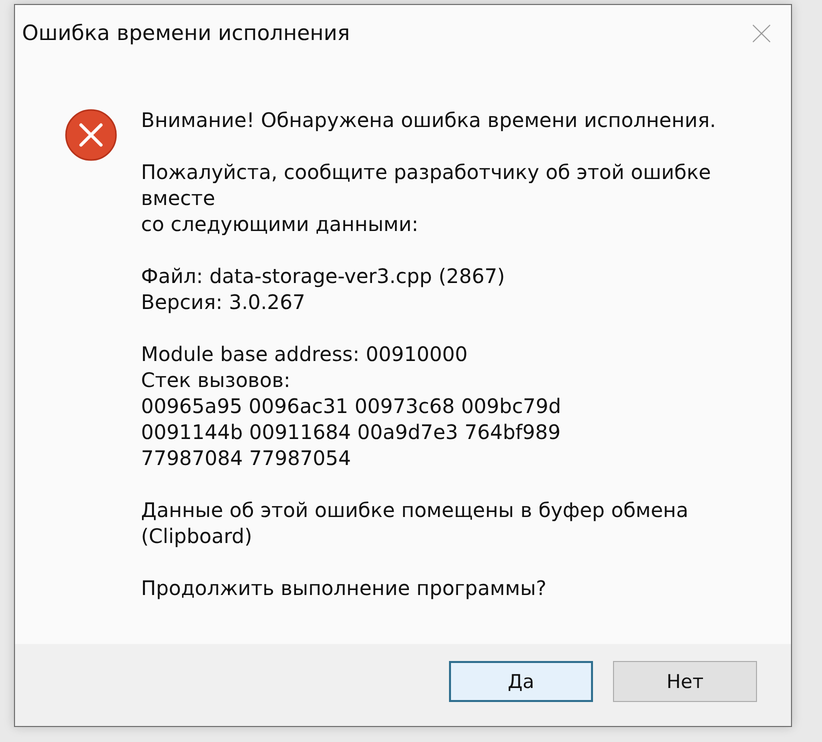  I want to click on yes-button: Да, so click(521, 681).